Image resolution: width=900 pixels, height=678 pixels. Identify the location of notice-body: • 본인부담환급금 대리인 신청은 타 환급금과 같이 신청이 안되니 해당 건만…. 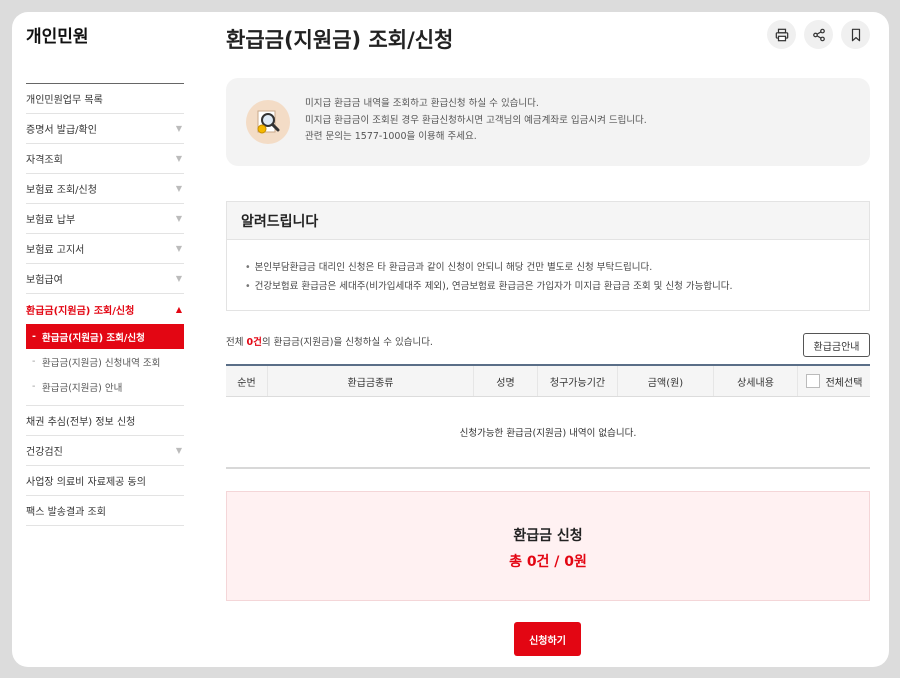
(548, 268).